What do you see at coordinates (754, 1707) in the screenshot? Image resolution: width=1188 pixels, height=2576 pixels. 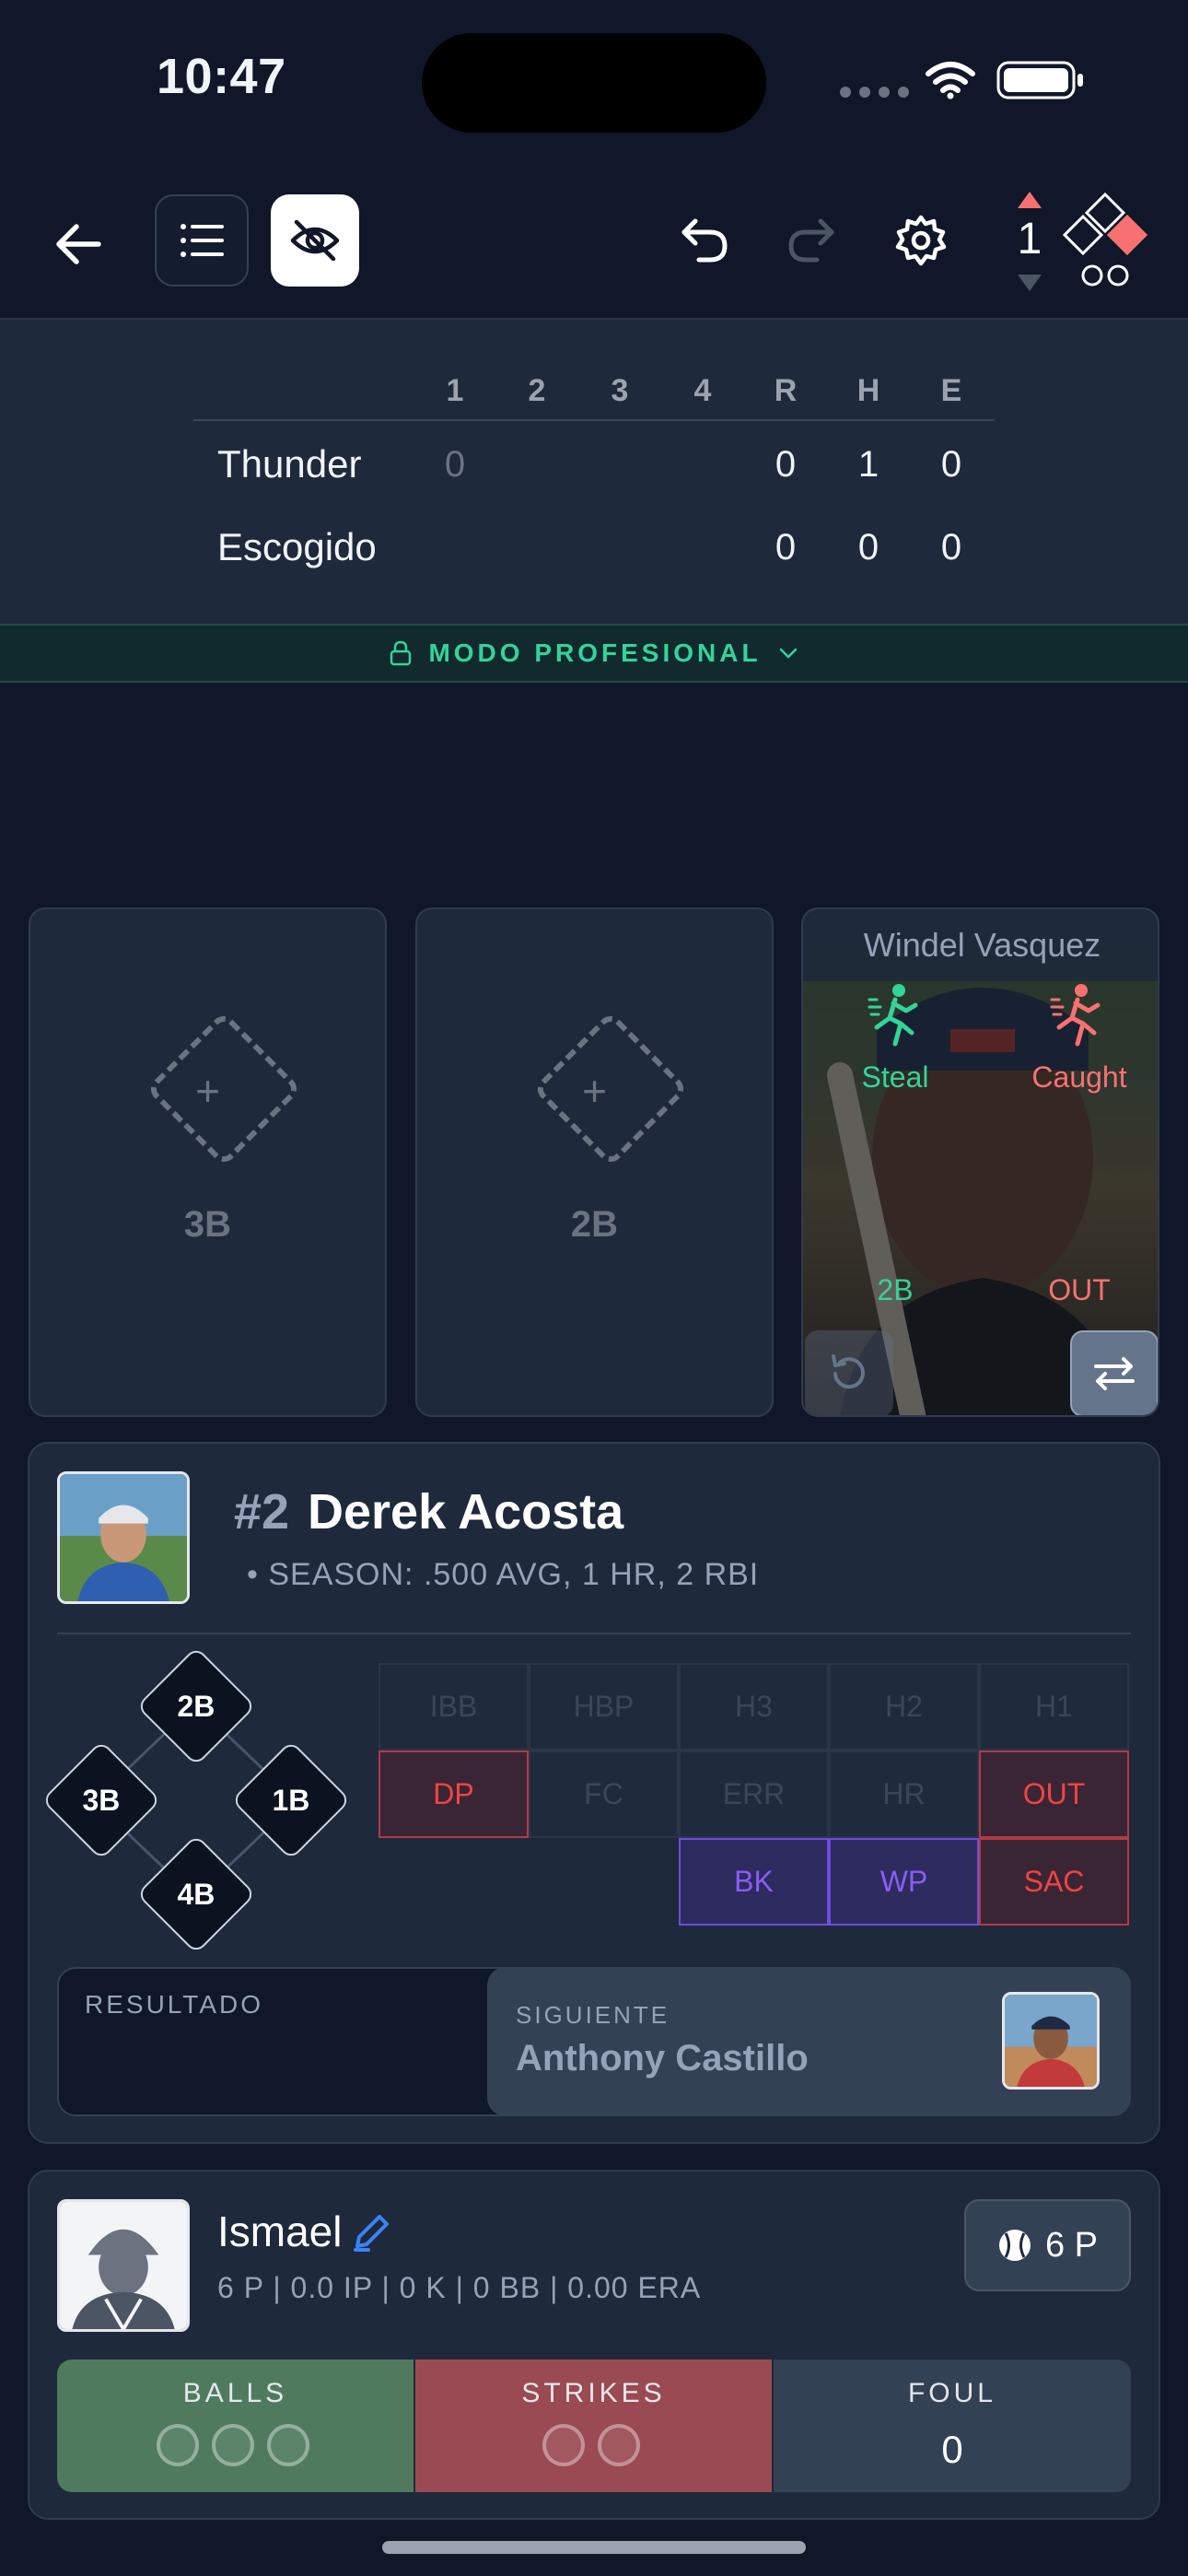 I see `outcome-h3: H3` at bounding box center [754, 1707].